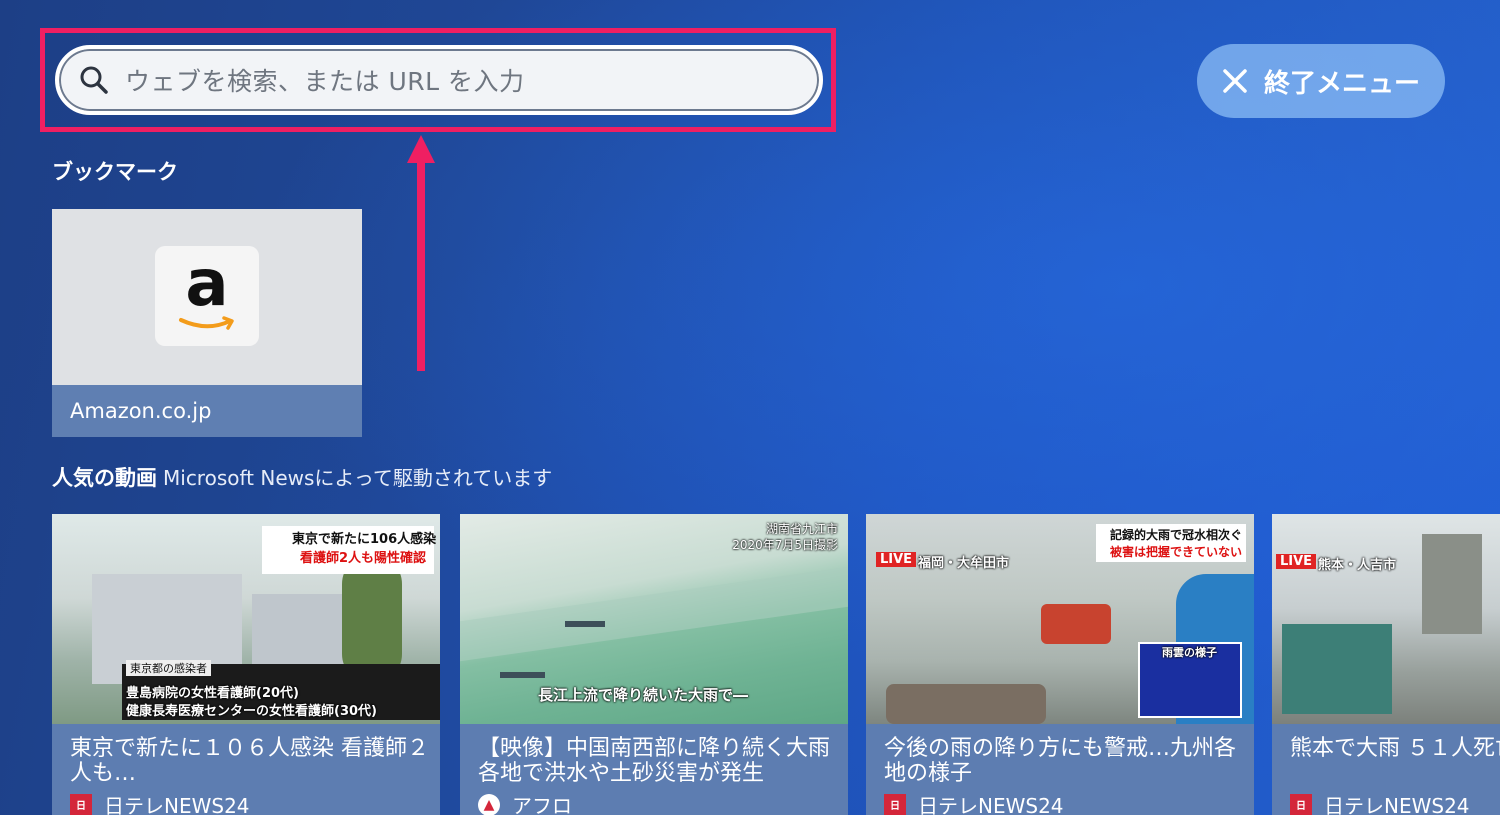 The image size is (1500, 815). Describe the element at coordinates (643, 695) in the screenshot. I see `thumb-caption: 長江上流で降り続いた大雨で―` at that location.